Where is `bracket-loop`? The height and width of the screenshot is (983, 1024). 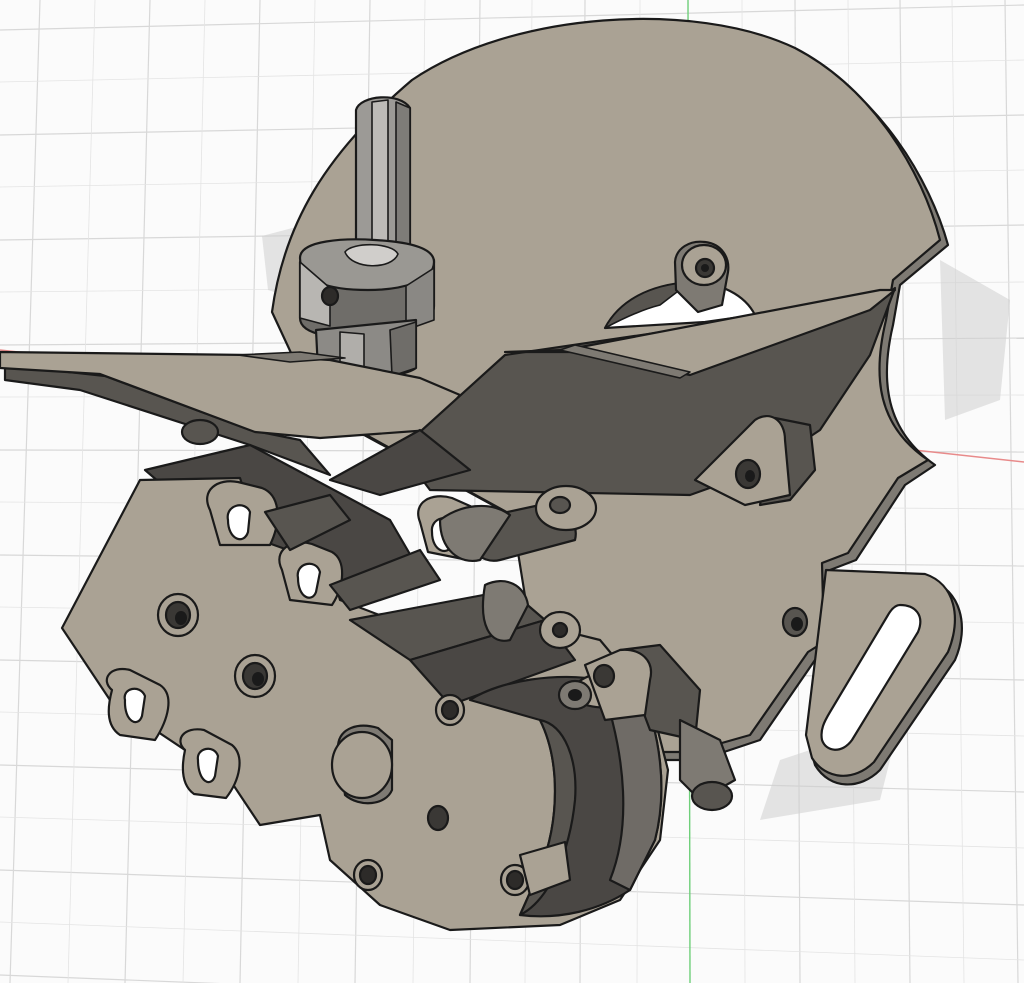
bracket-loop is located at coordinates (883, 677).